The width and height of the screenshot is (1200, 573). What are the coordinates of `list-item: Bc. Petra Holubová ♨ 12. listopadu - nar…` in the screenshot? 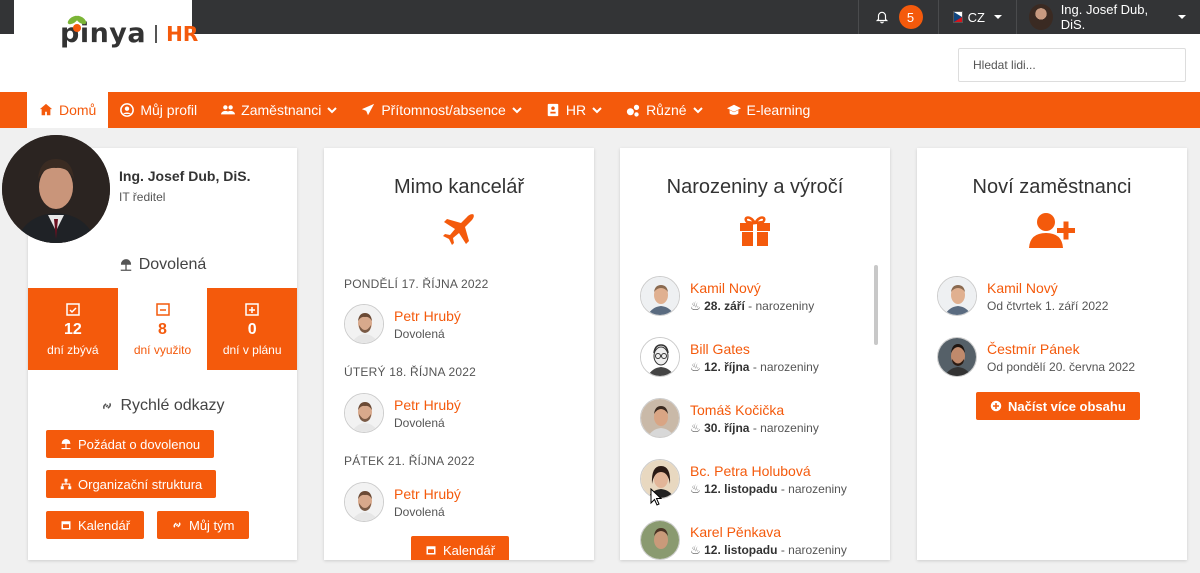 It's located at (743, 479).